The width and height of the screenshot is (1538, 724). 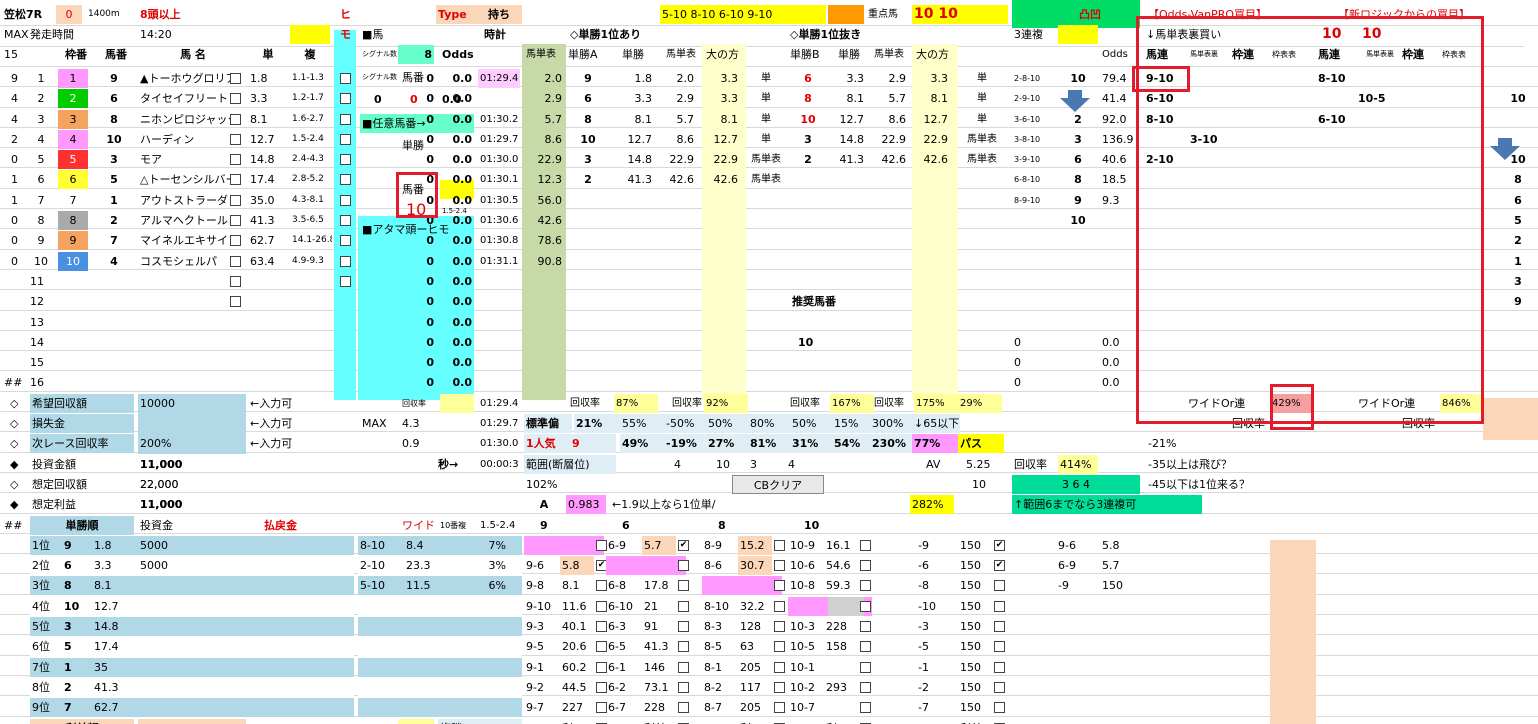 I want to click on win-b-umaban: 3, so click(x=808, y=139).